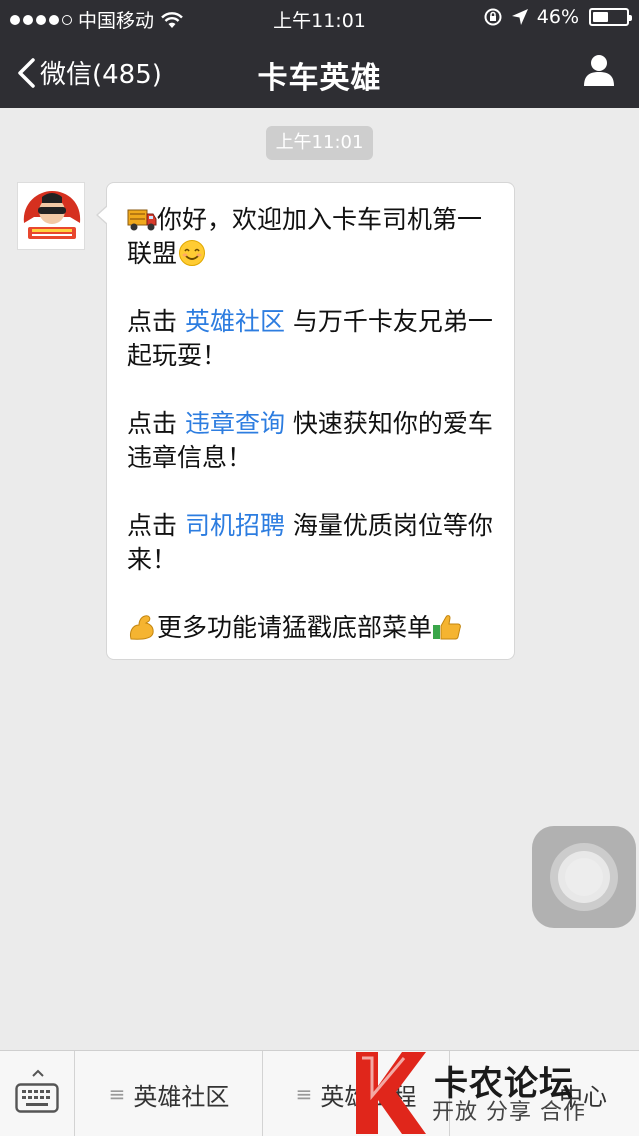 The image size is (639, 1136). I want to click on assistive-touch-button, so click(584, 877).